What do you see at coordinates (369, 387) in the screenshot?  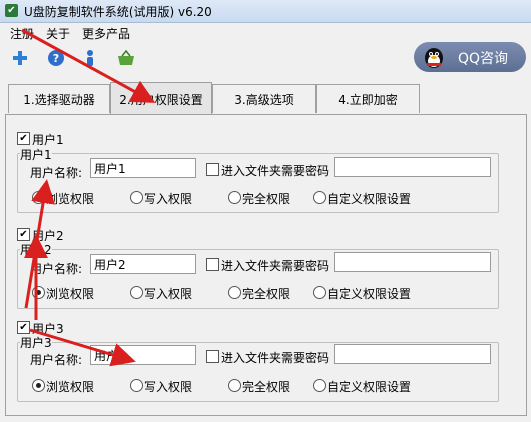 I see `user3-radio-custom-label: 自定义权限设置` at bounding box center [369, 387].